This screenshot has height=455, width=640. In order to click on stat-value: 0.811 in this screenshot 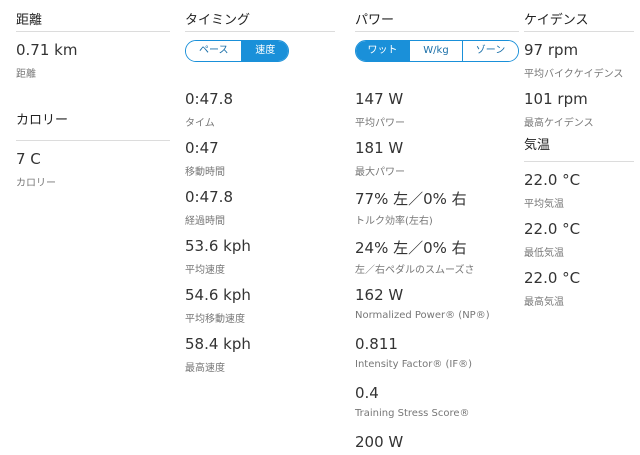, I will do `click(376, 344)`.